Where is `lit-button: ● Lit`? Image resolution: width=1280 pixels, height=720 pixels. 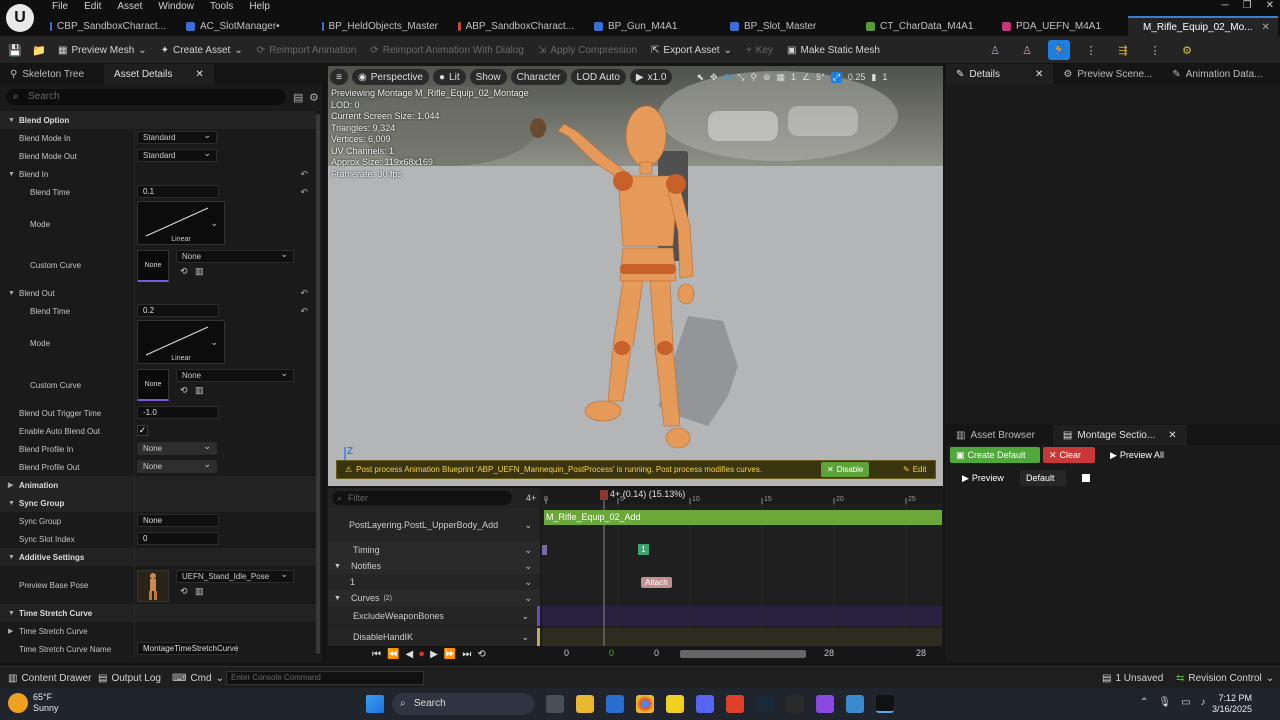
lit-button: ● Lit is located at coordinates (449, 77).